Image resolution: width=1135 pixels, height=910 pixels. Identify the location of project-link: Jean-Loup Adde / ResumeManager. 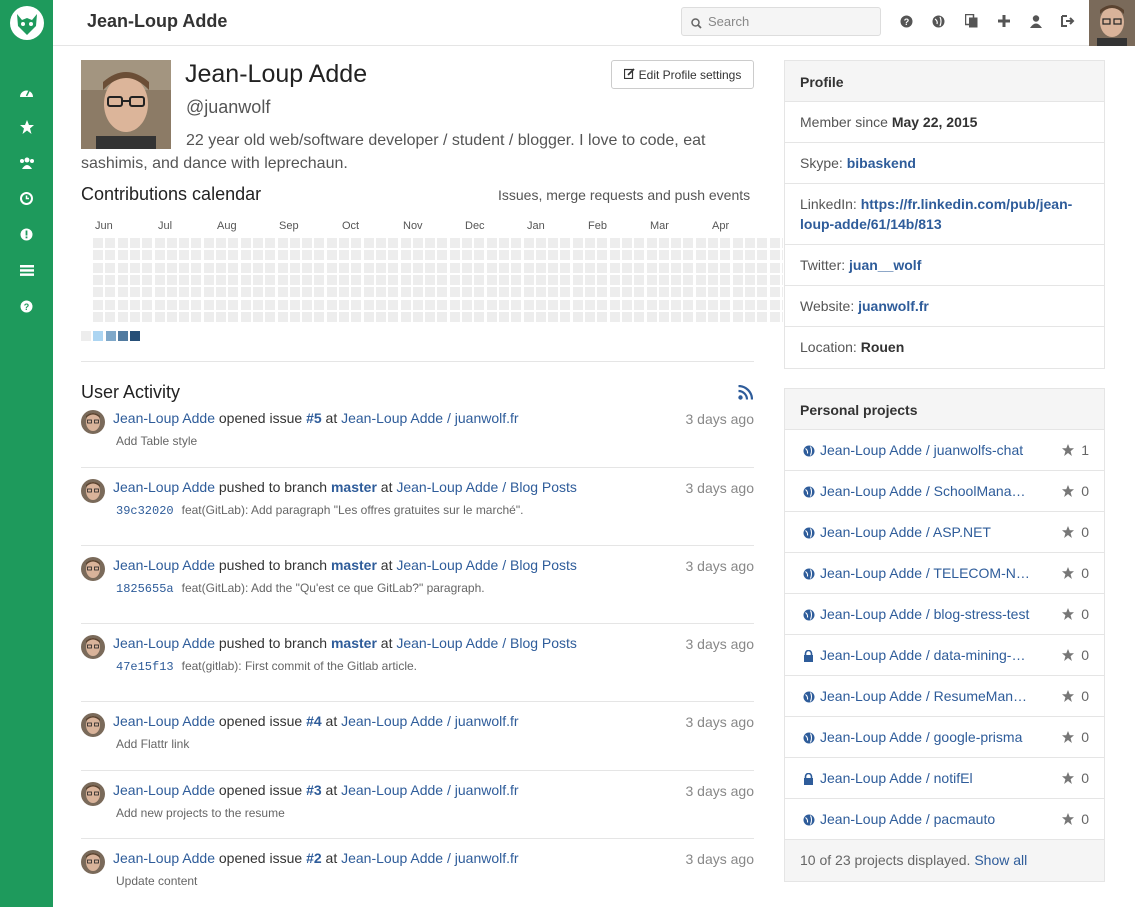
(925, 696).